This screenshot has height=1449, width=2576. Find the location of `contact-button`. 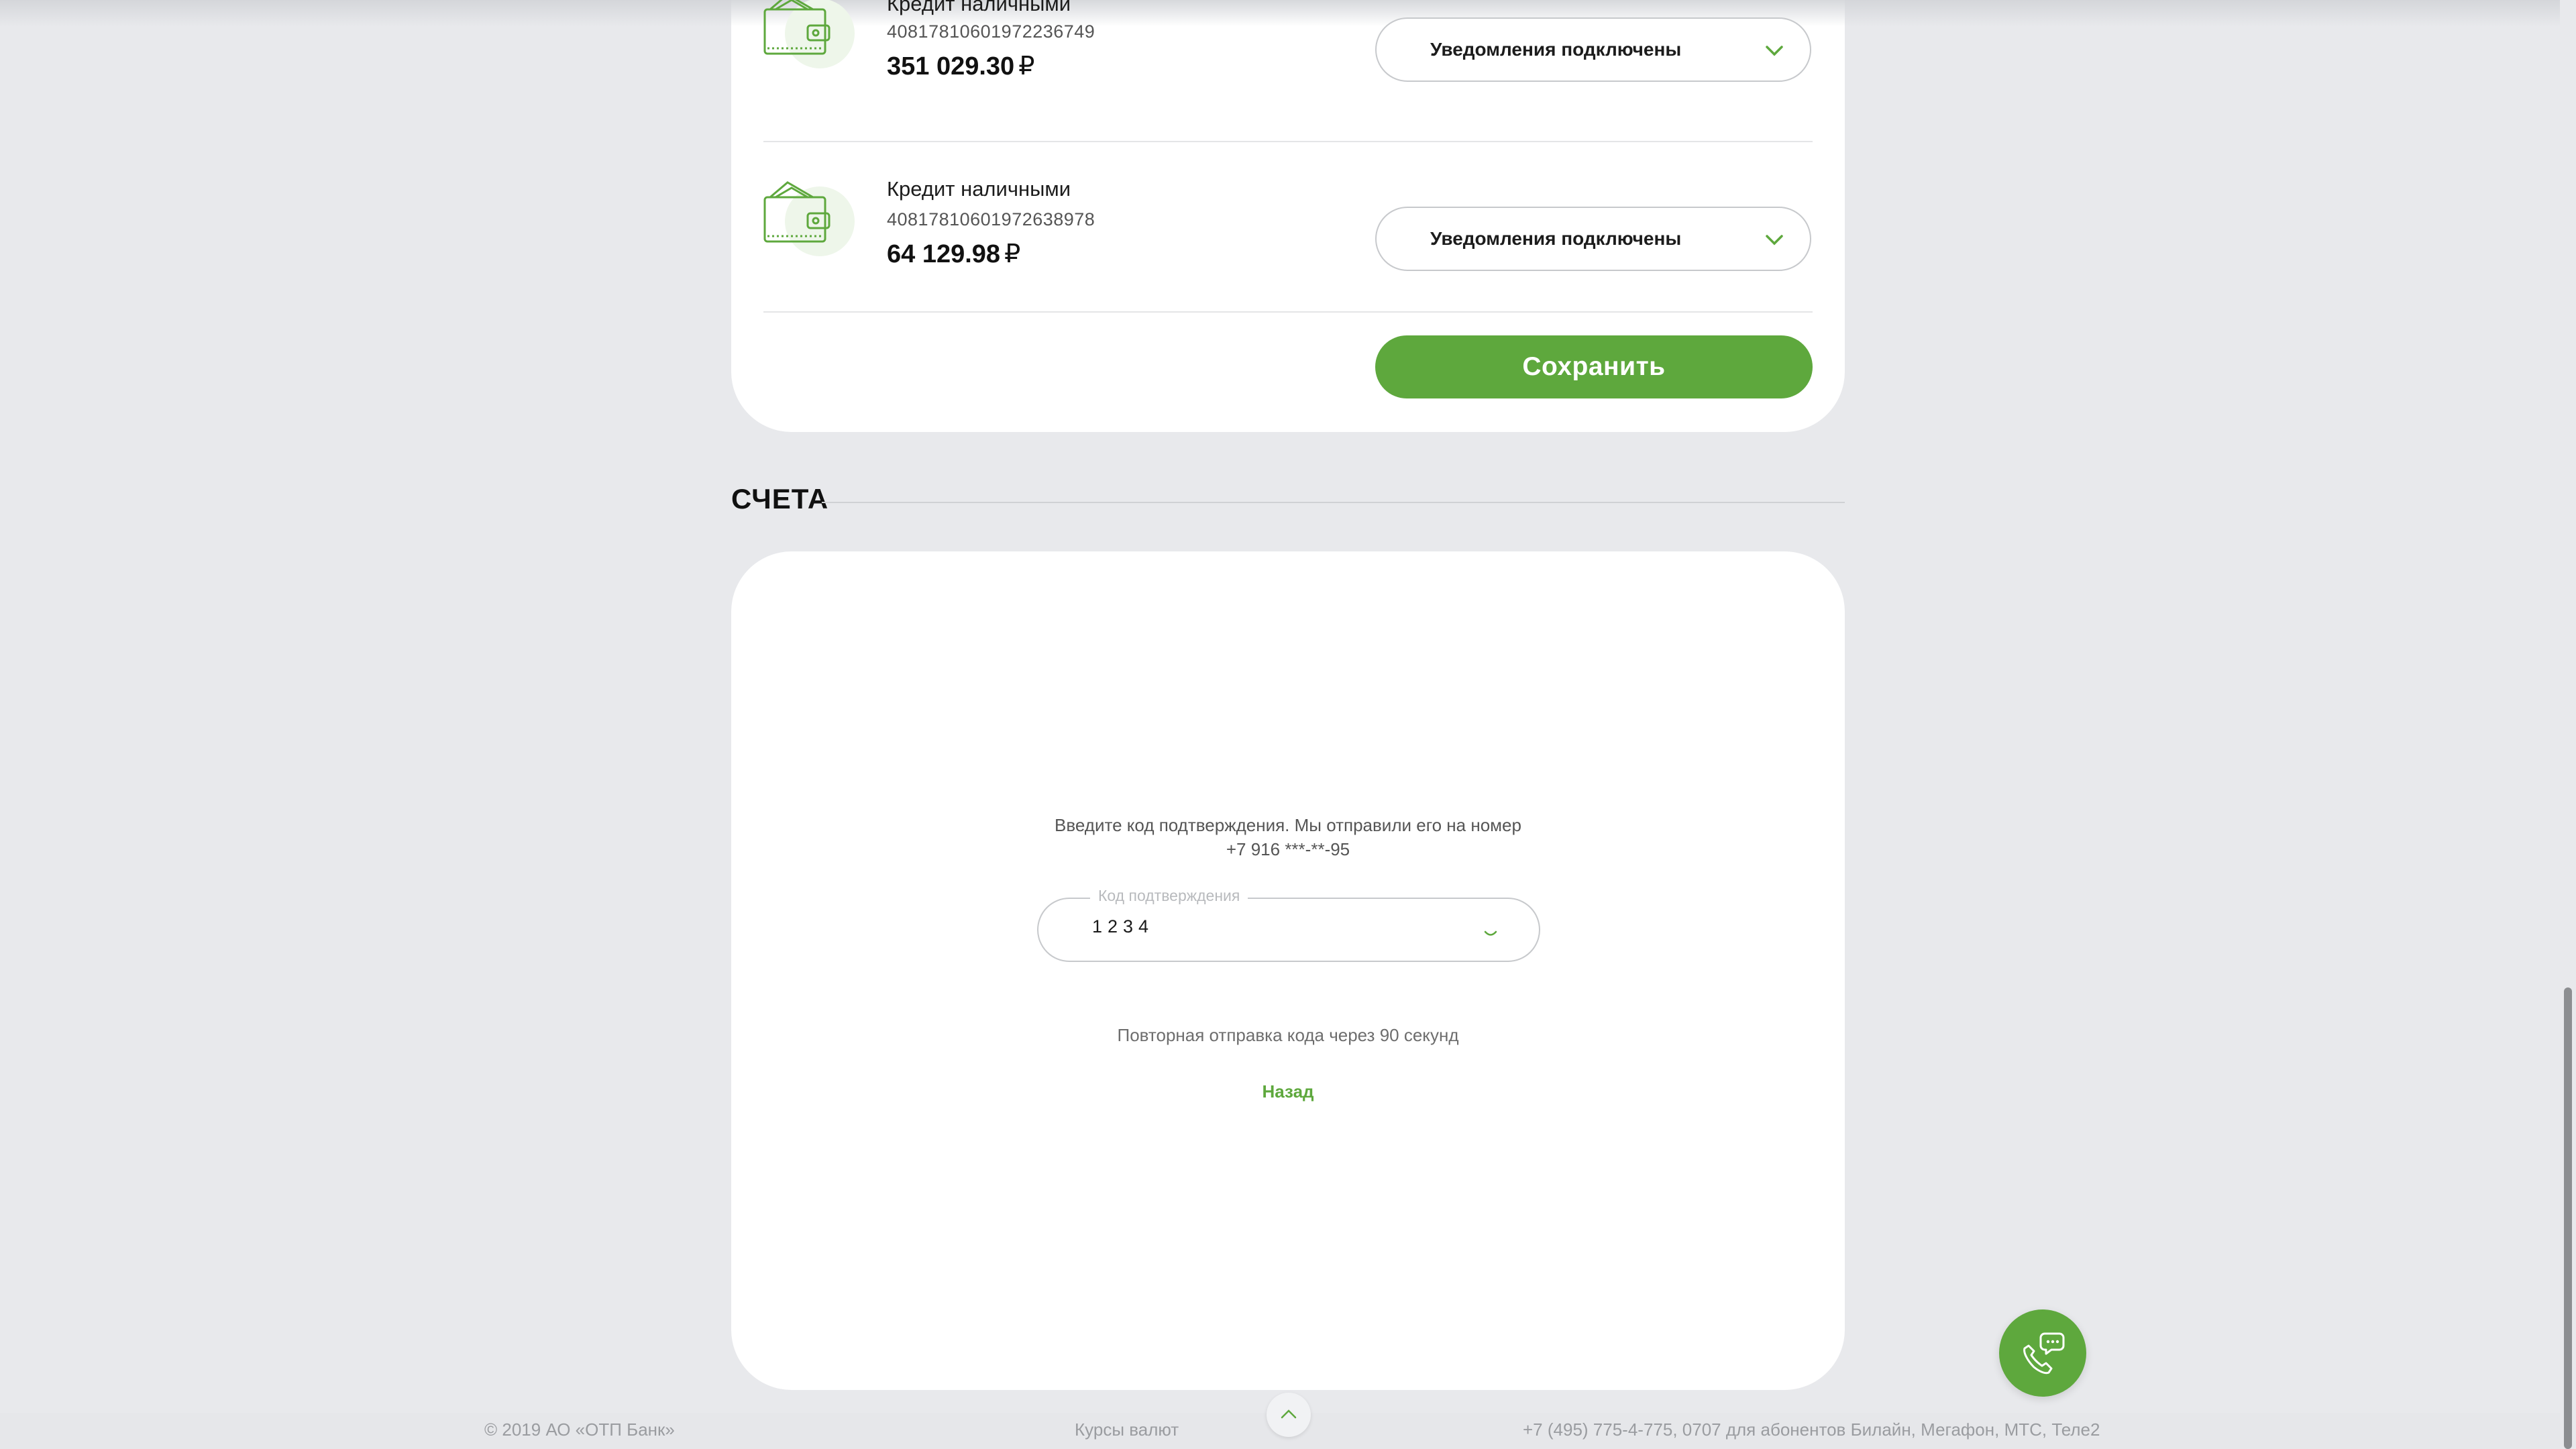

contact-button is located at coordinates (2042, 1353).